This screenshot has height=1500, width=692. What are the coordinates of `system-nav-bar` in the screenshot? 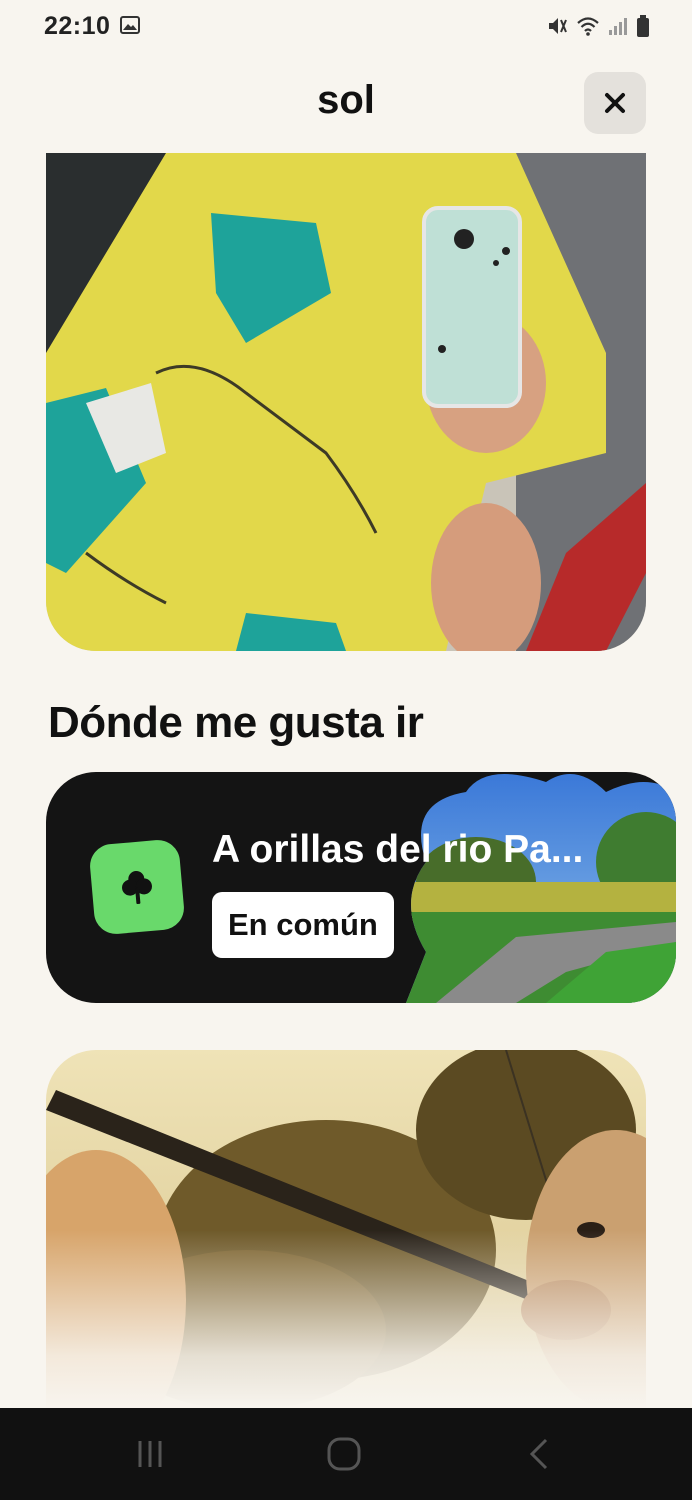 It's located at (346, 1454).